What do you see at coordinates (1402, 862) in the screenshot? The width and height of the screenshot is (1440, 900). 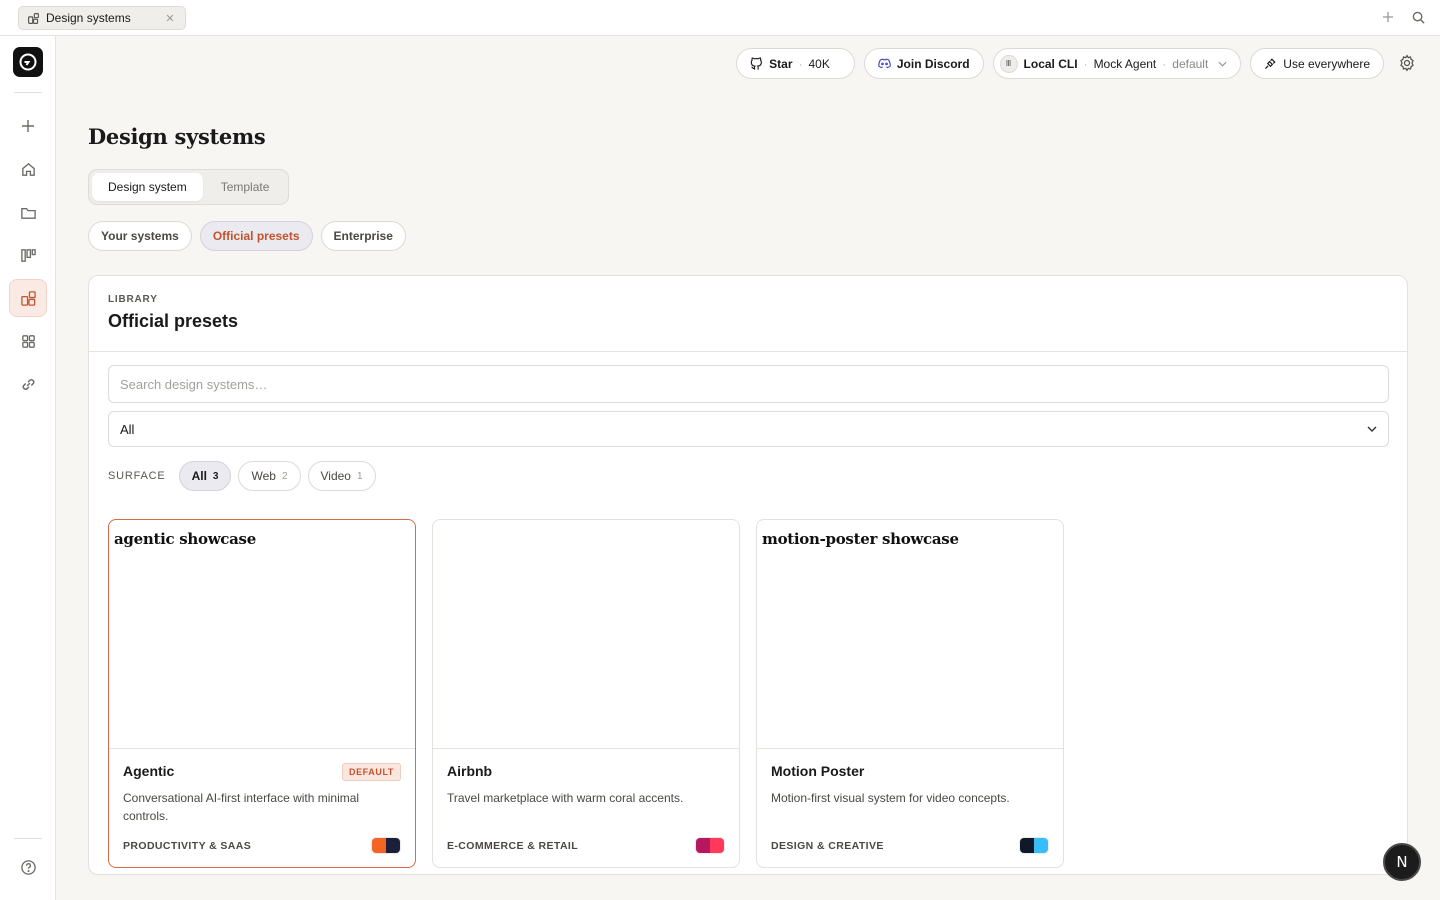 I see `assistant-button: N` at bounding box center [1402, 862].